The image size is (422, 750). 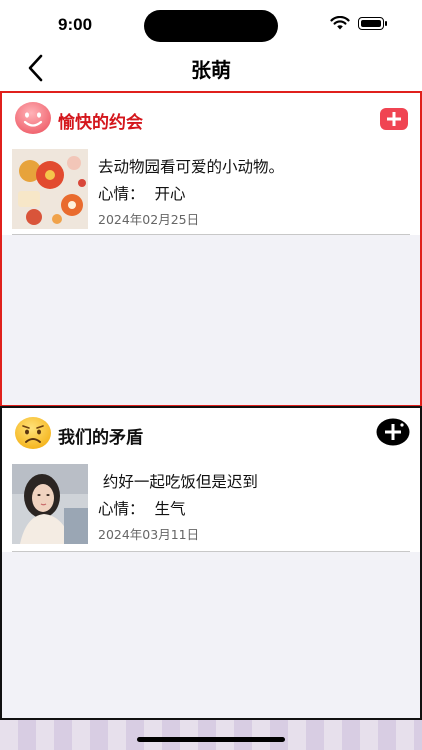 I want to click on dynamic-island, so click(x=211, y=26).